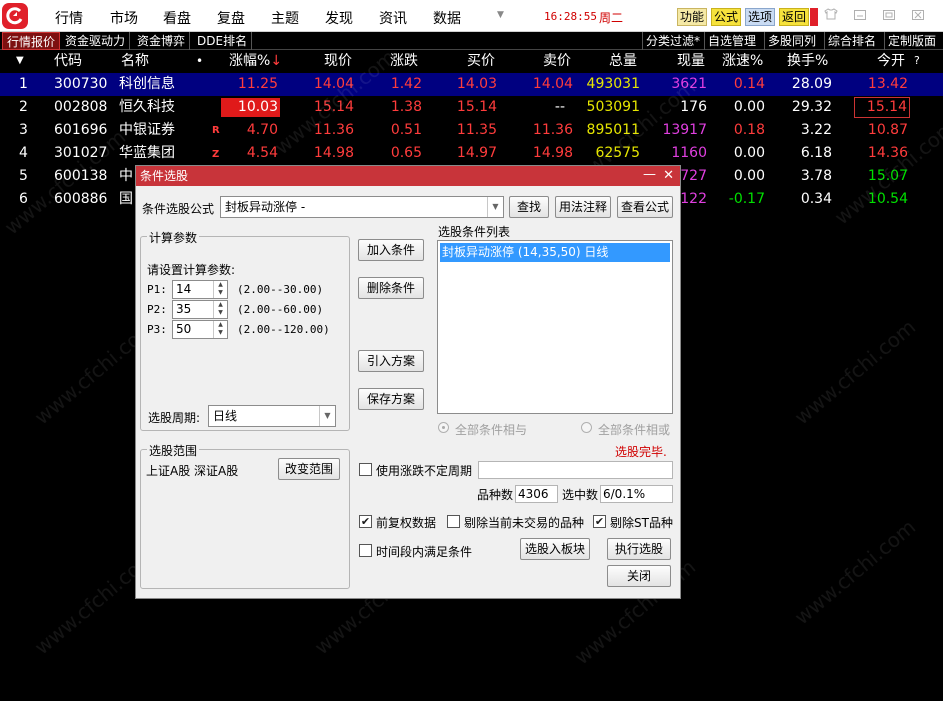 The image size is (943, 701). What do you see at coordinates (641, 523) in the screenshot?
I see `exclude-st-label: 剔除ST品种` at bounding box center [641, 523].